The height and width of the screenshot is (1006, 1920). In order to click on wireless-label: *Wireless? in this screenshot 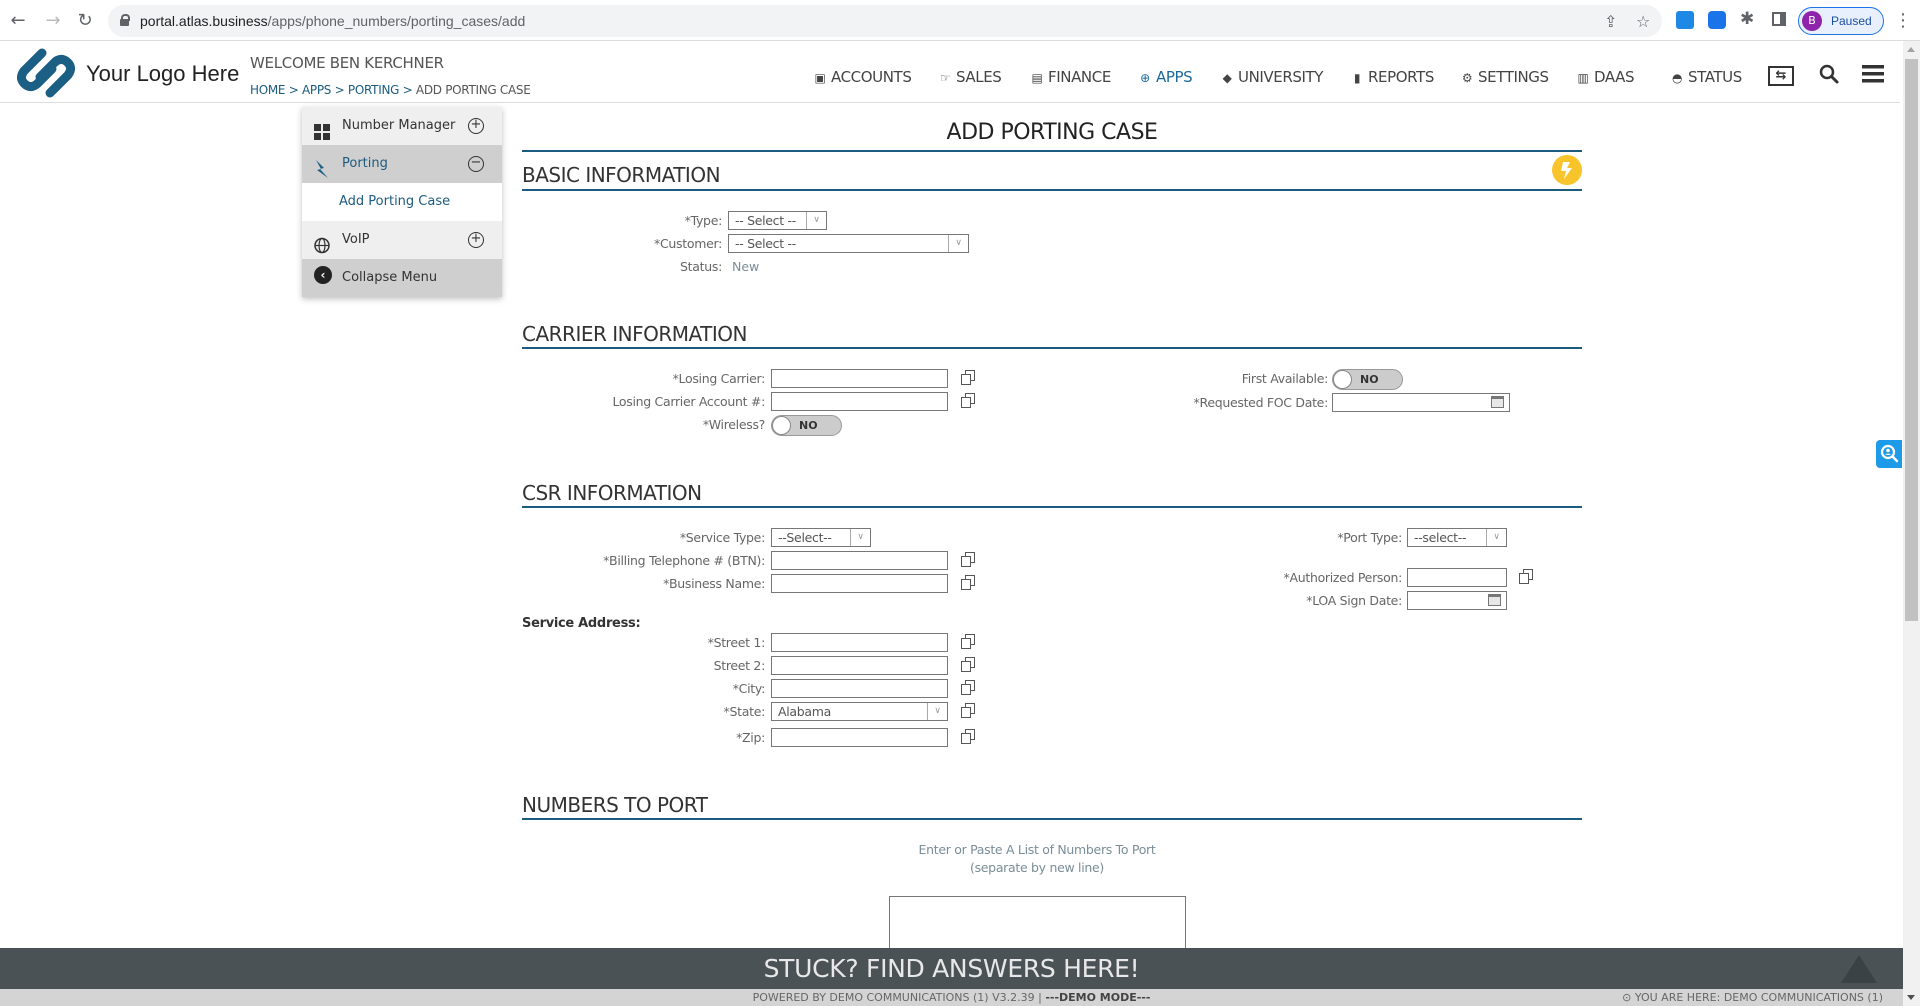, I will do `click(733, 424)`.